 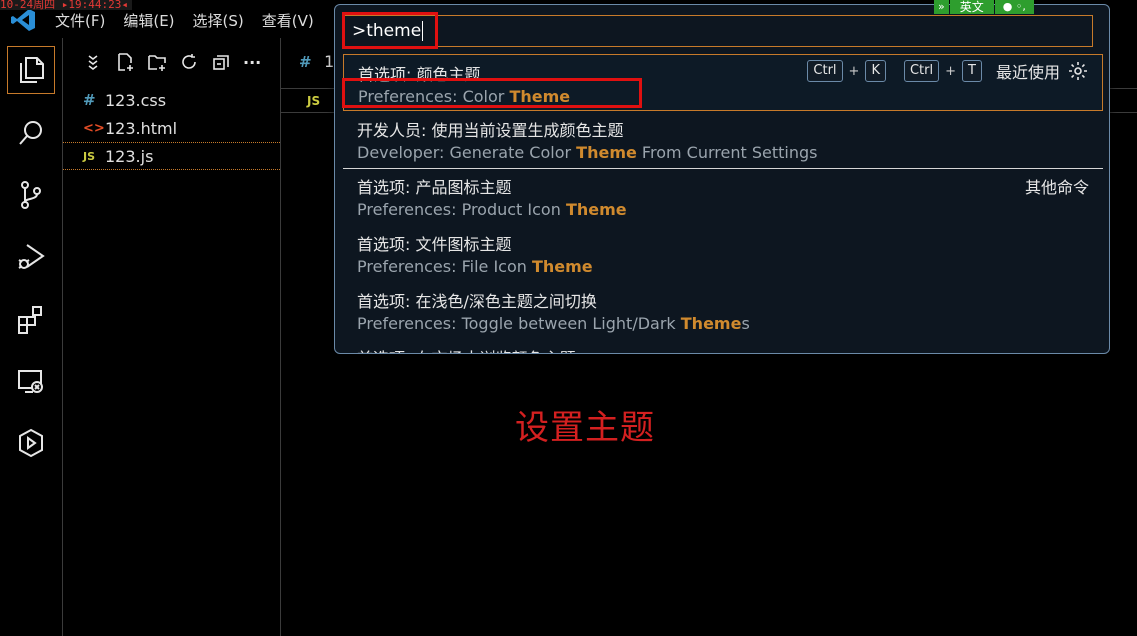 What do you see at coordinates (31, 381) in the screenshot?
I see `remote-explorer-icon` at bounding box center [31, 381].